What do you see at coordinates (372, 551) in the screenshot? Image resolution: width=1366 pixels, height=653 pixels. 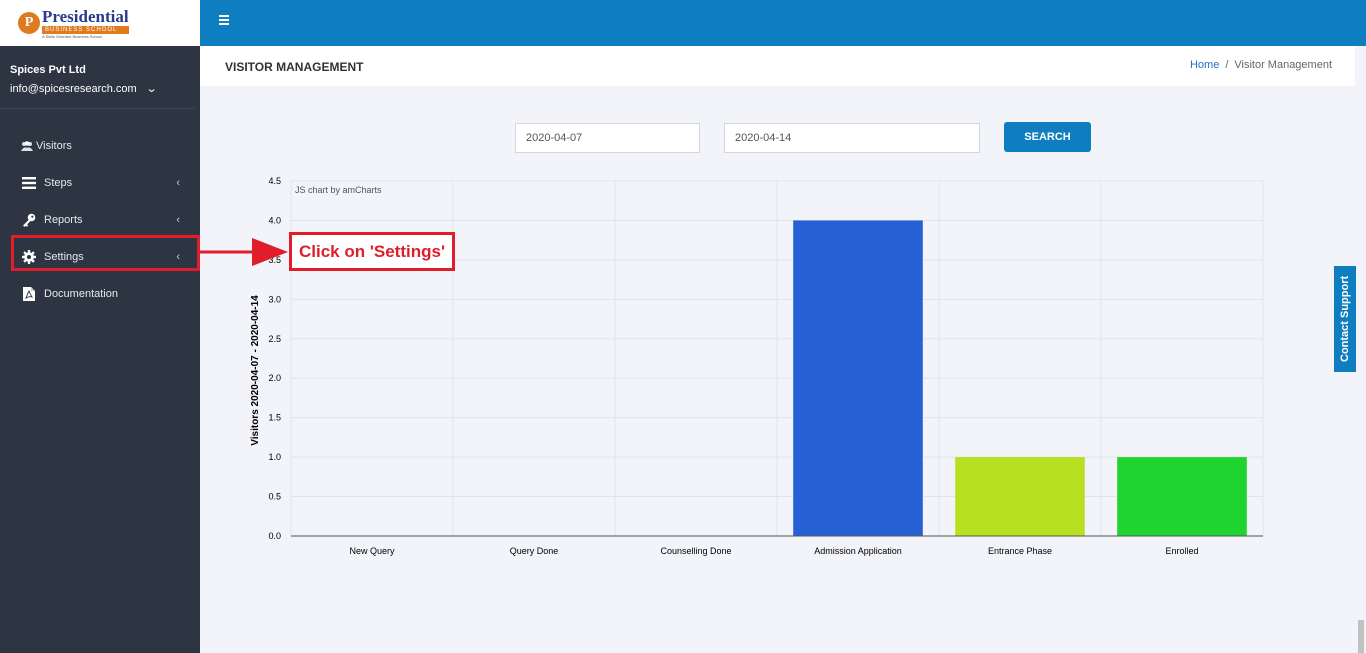 I see `x-tick-label: New Query` at bounding box center [372, 551].